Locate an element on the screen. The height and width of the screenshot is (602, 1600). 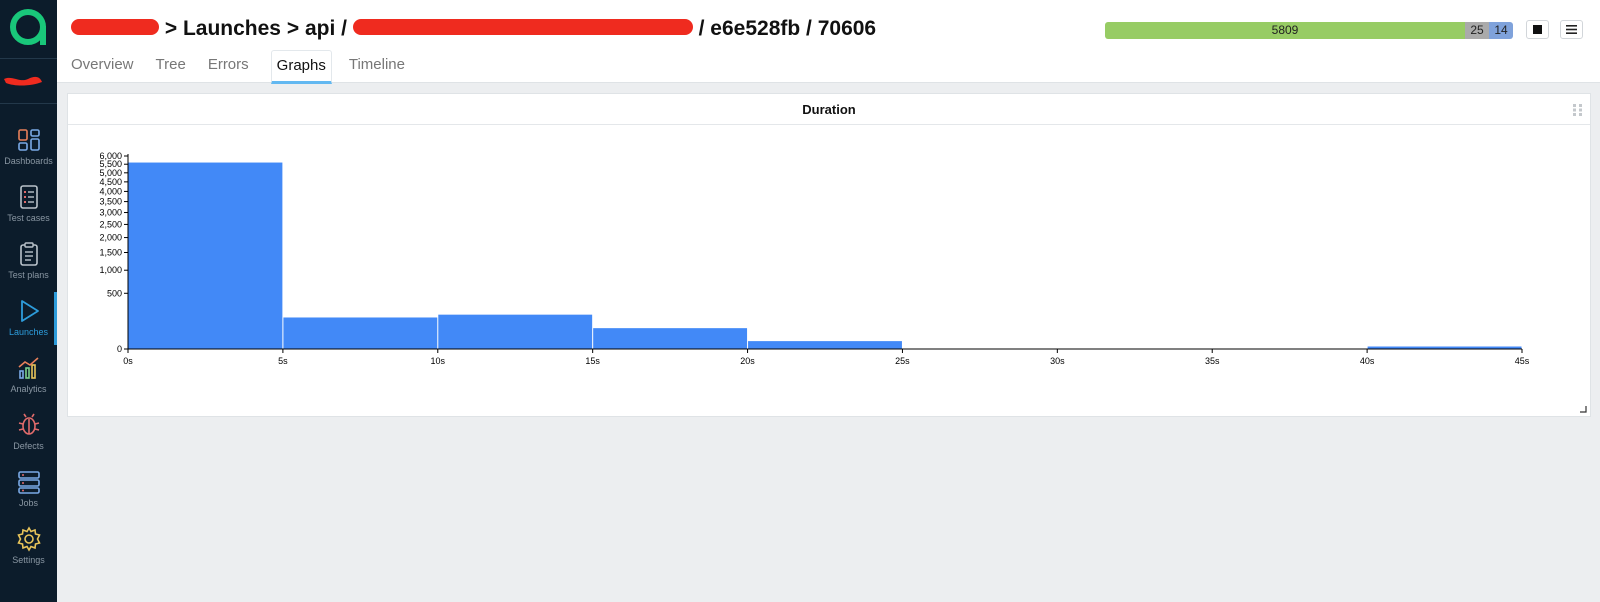
y-tick-label: 4,000 is located at coordinates (110, 191).